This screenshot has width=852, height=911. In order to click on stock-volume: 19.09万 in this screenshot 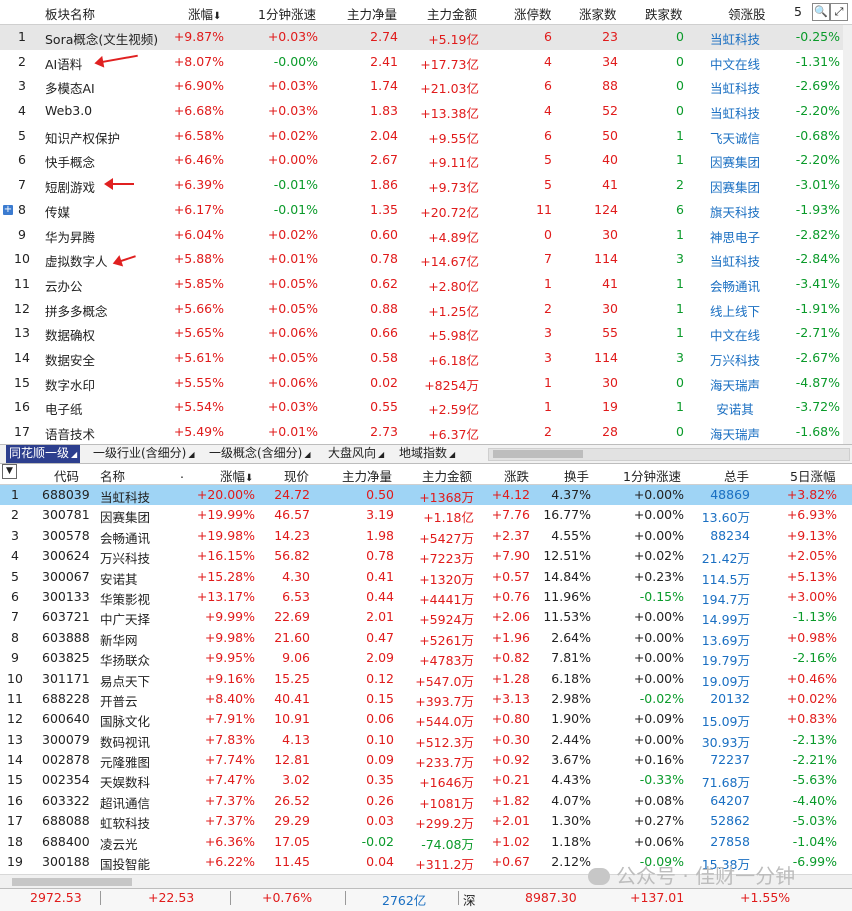, I will do `click(725, 681)`.